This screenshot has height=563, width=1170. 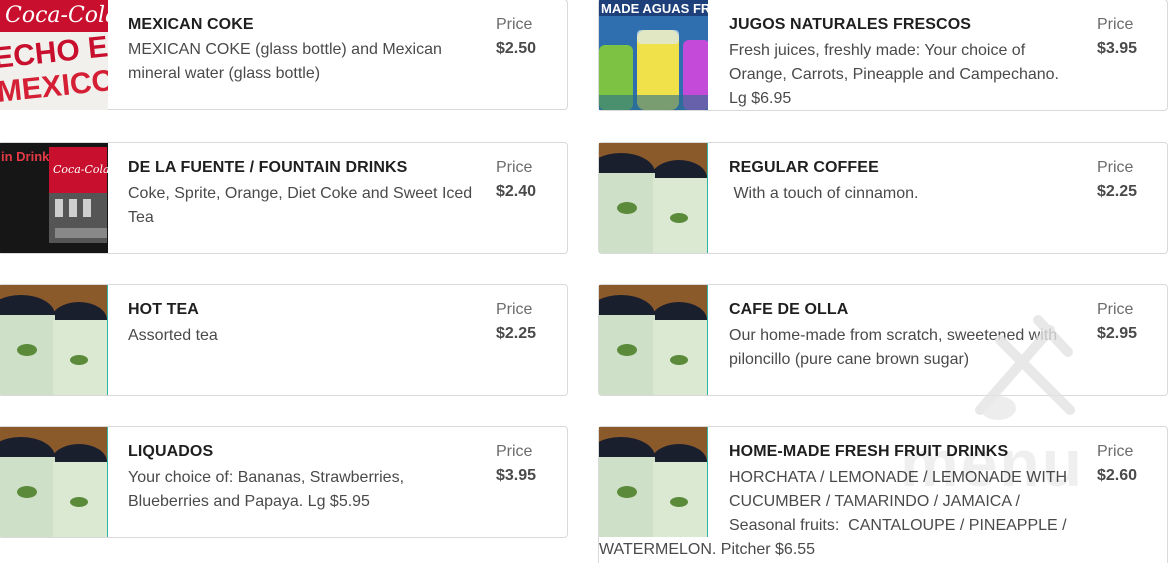 What do you see at coordinates (284, 340) in the screenshot?
I see `menu-item-card: HOT TEA Assorted tea Price $2.25` at bounding box center [284, 340].